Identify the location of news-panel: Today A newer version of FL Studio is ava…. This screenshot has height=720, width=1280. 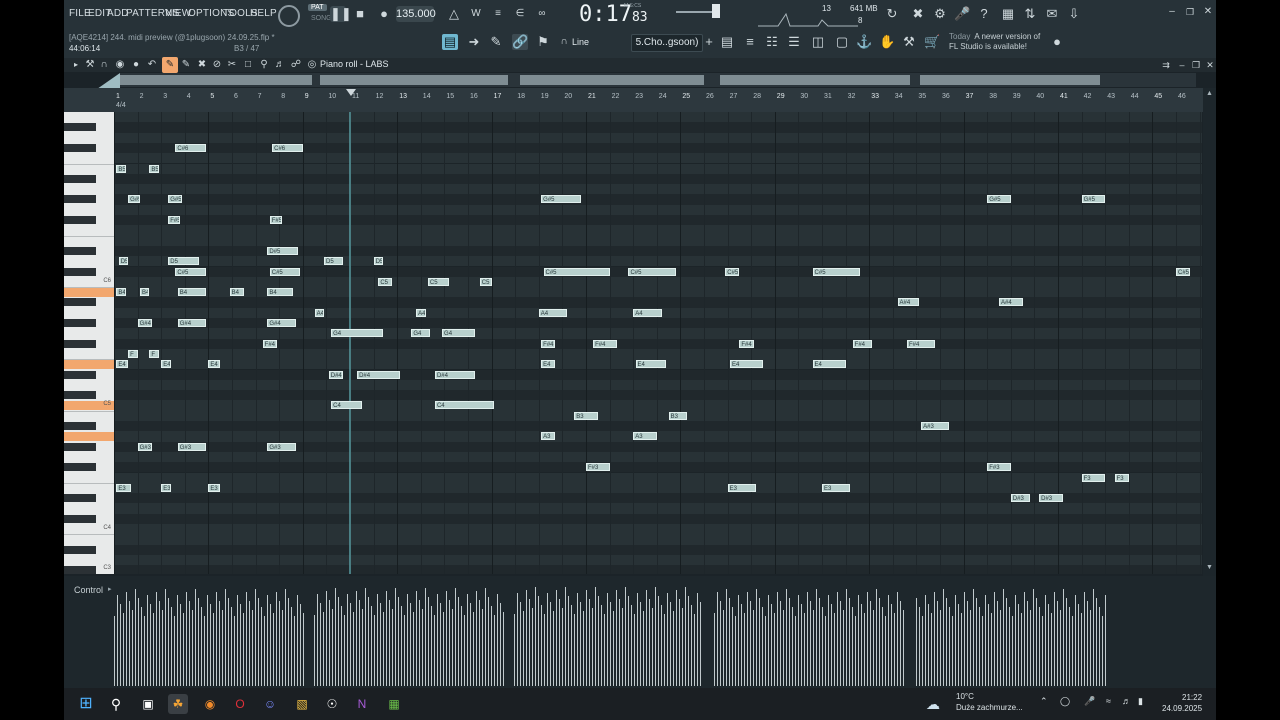
(999, 42).